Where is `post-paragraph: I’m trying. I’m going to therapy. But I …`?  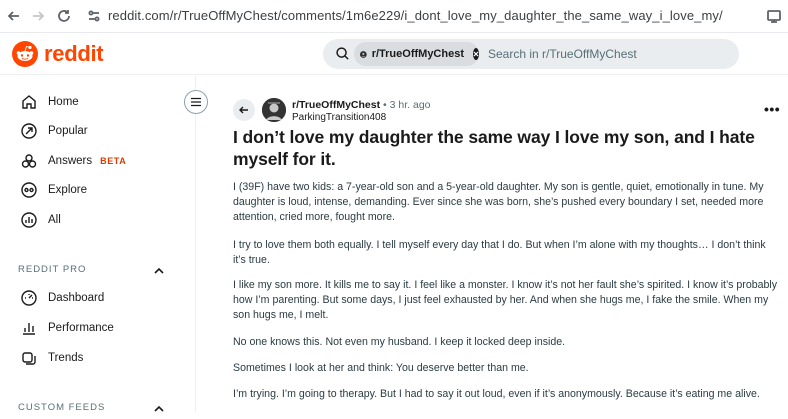 post-paragraph: I’m trying. I’m going to therapy. But I … is located at coordinates (496, 394).